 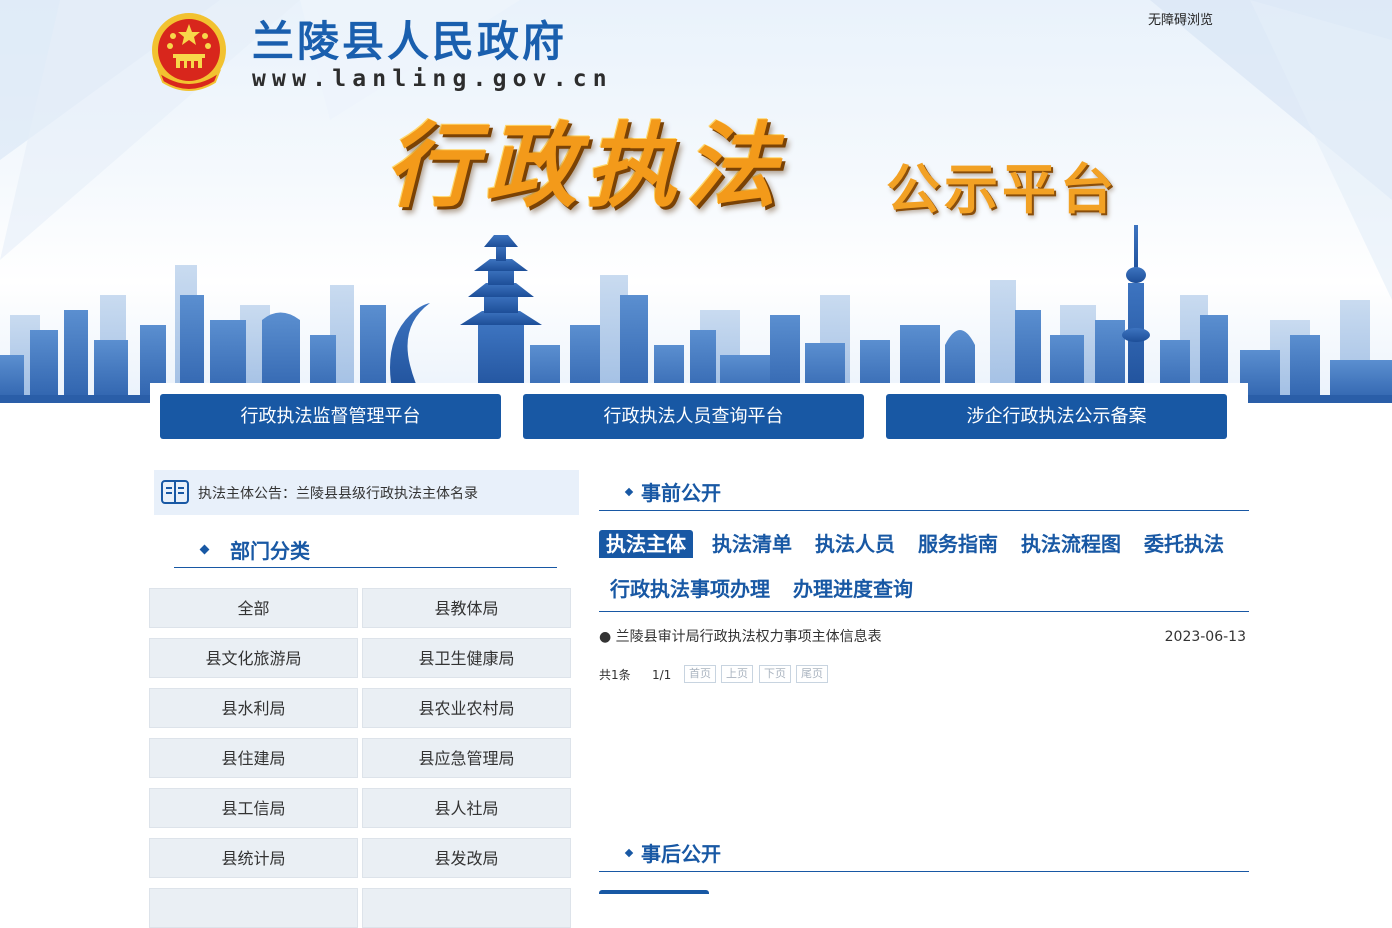 What do you see at coordinates (1071, 544) in the screenshot?
I see `tab-process-flowchart: 执法流程图` at bounding box center [1071, 544].